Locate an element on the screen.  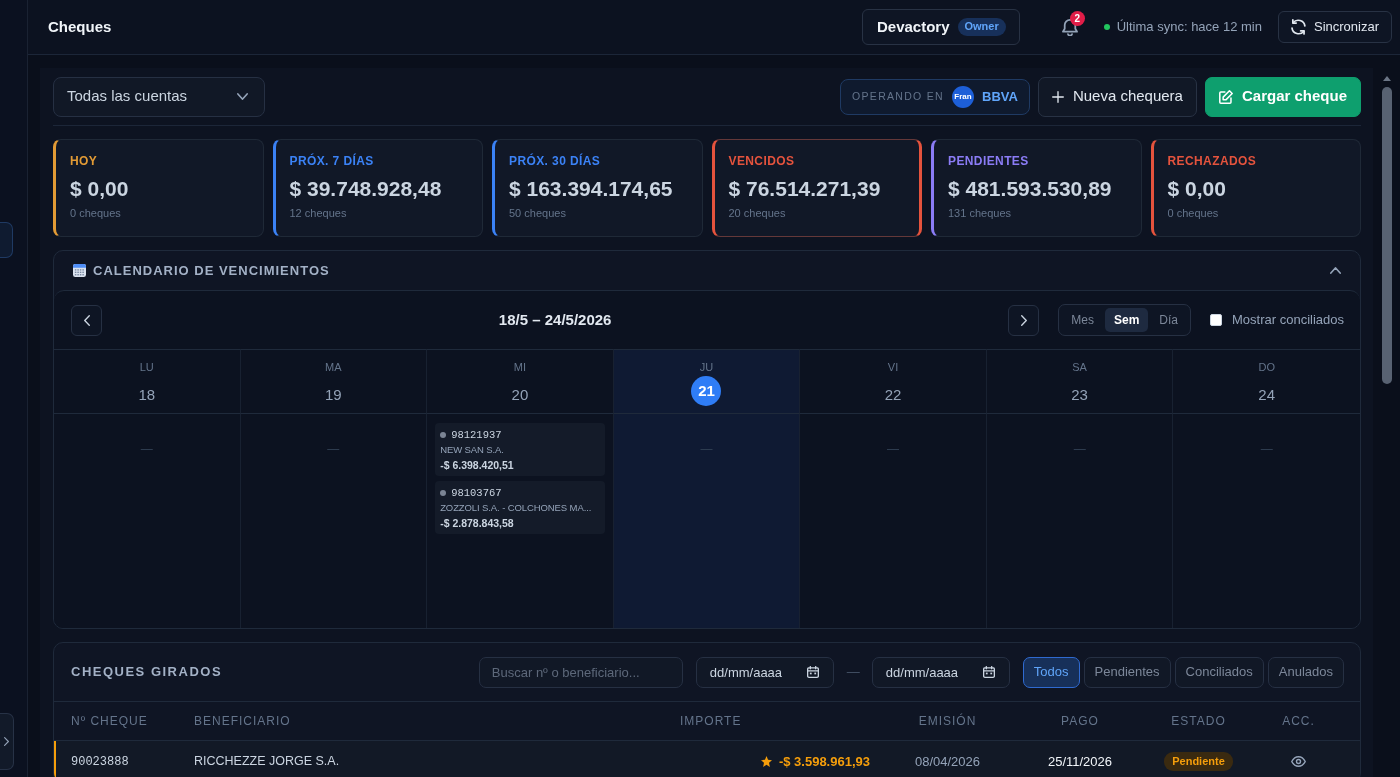
weekday-label: VI is located at coordinates (893, 367).